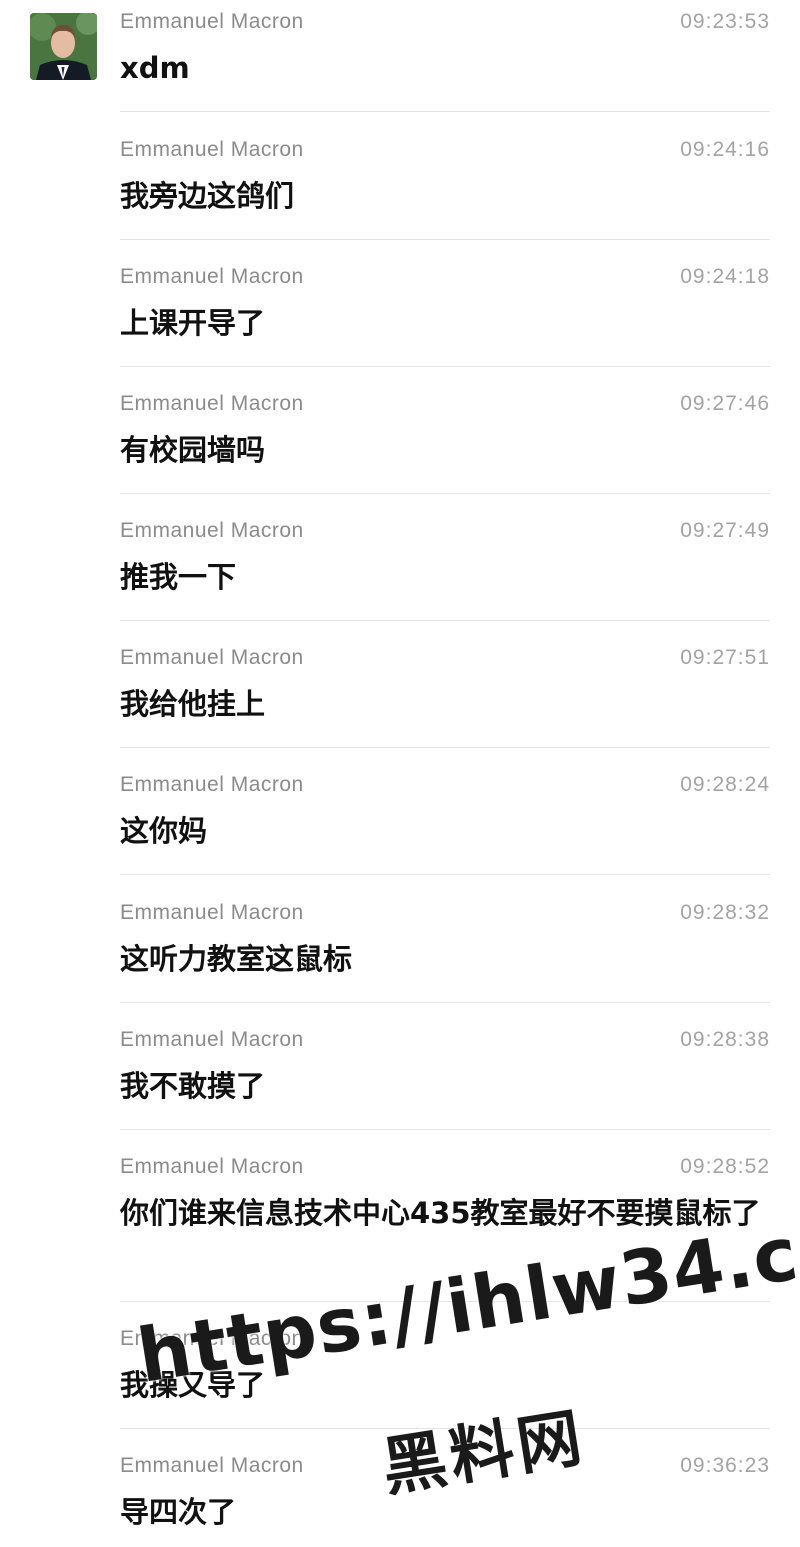  I want to click on message-item: Emmanuel Macron 09:27:46 有校园墙吗, so click(445, 438).